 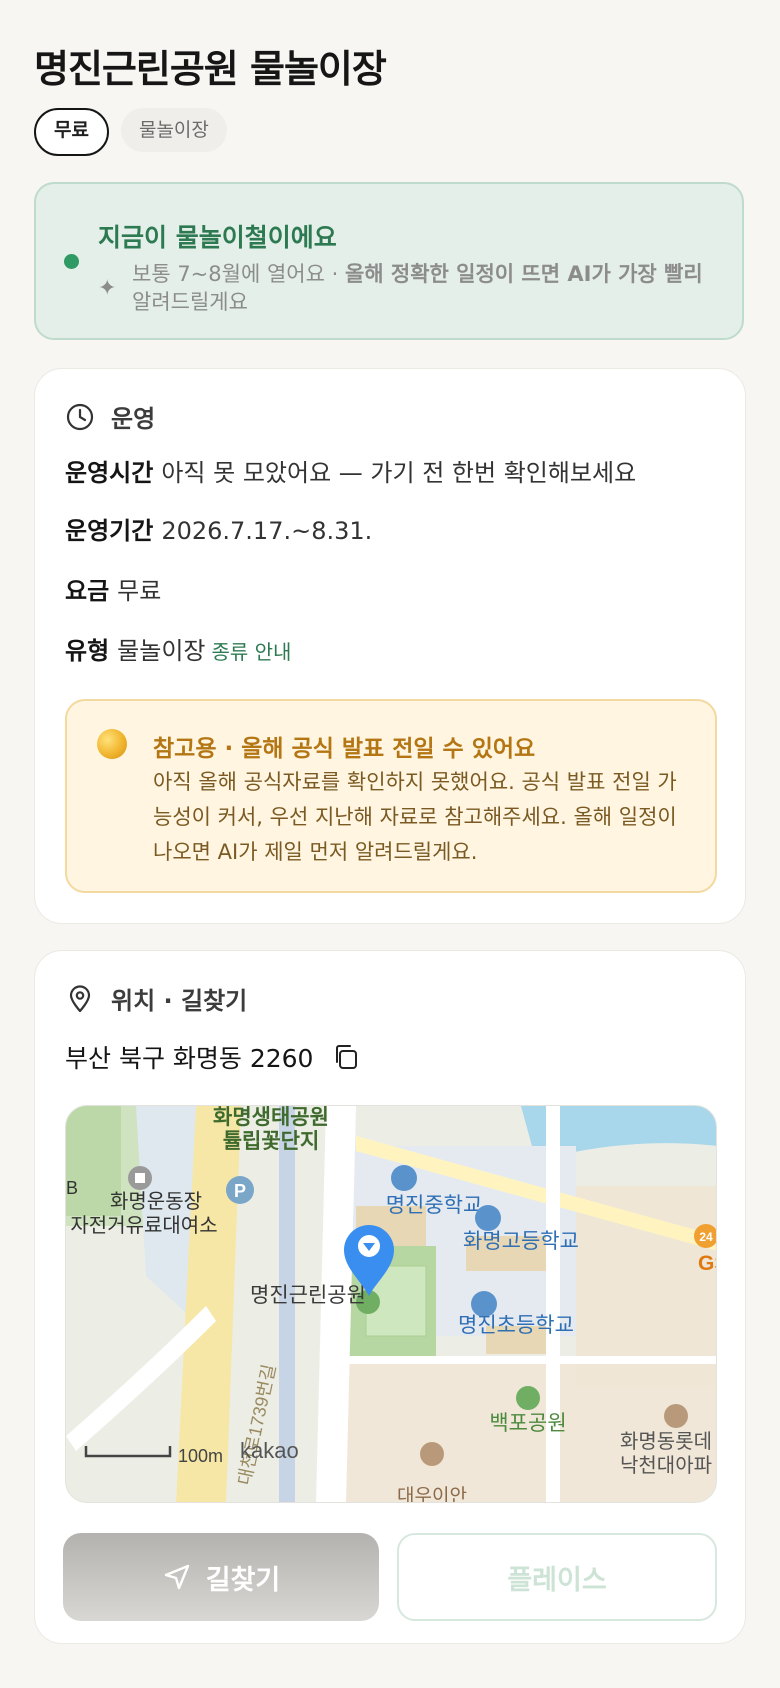 I want to click on navigation-arrow-icon, so click(x=176, y=1577).